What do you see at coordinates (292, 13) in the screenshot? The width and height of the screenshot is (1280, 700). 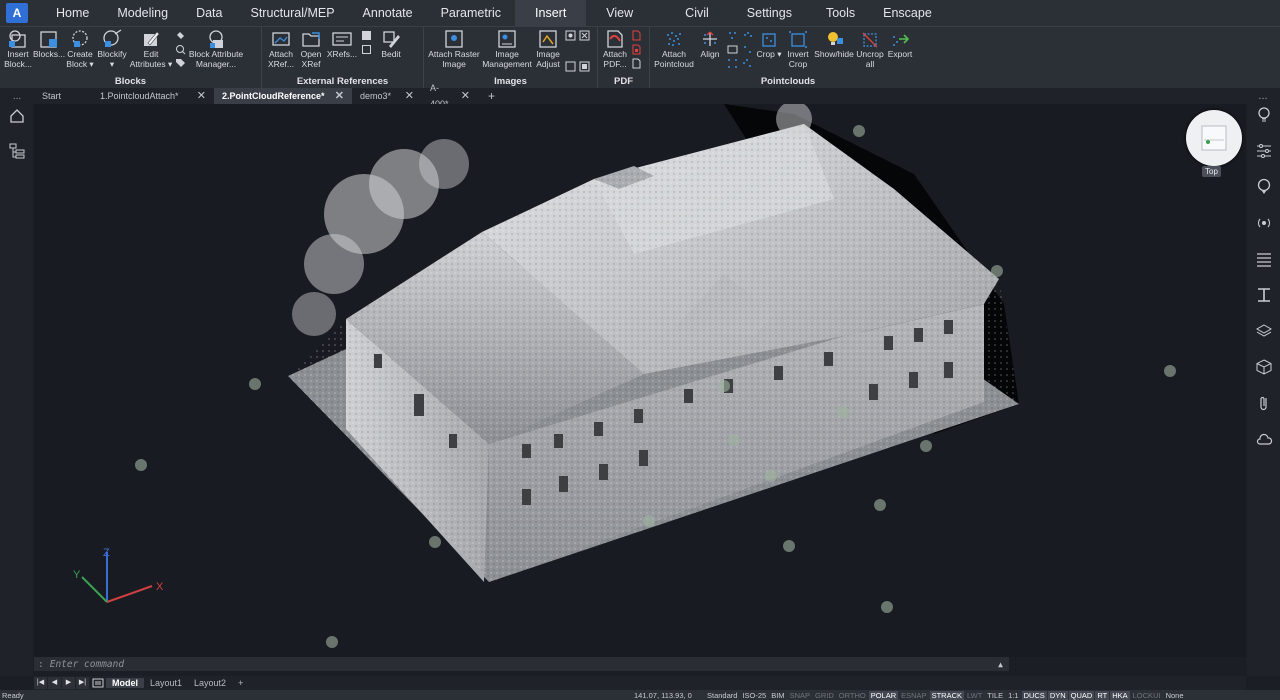 I see `menu-tab-structural-mep: Structural/MEP` at bounding box center [292, 13].